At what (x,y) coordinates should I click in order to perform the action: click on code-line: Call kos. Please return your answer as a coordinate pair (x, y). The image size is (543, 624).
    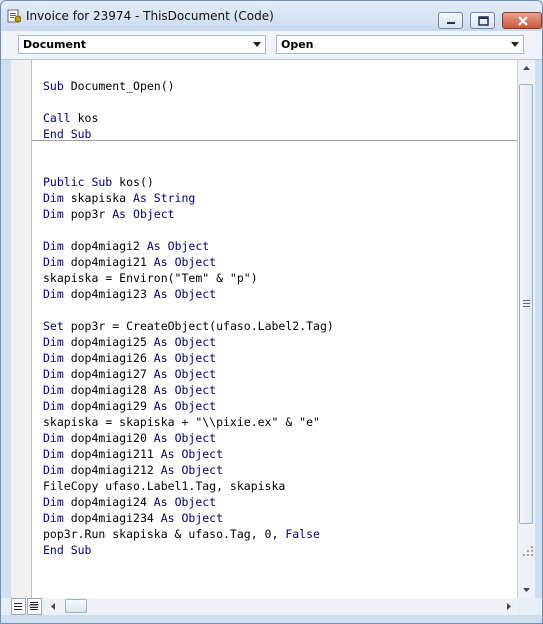
    Looking at the image, I should click on (70, 118).